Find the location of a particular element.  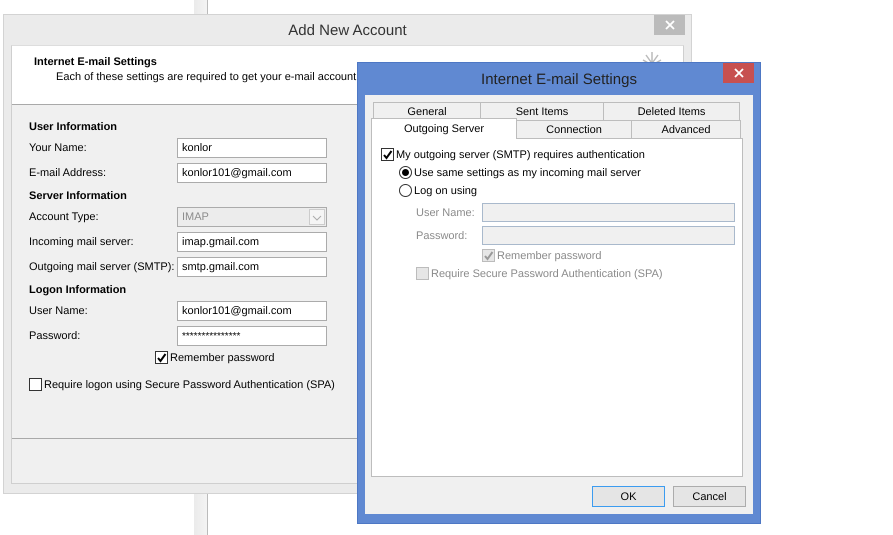

dialog-button: Cancel is located at coordinates (709, 496).